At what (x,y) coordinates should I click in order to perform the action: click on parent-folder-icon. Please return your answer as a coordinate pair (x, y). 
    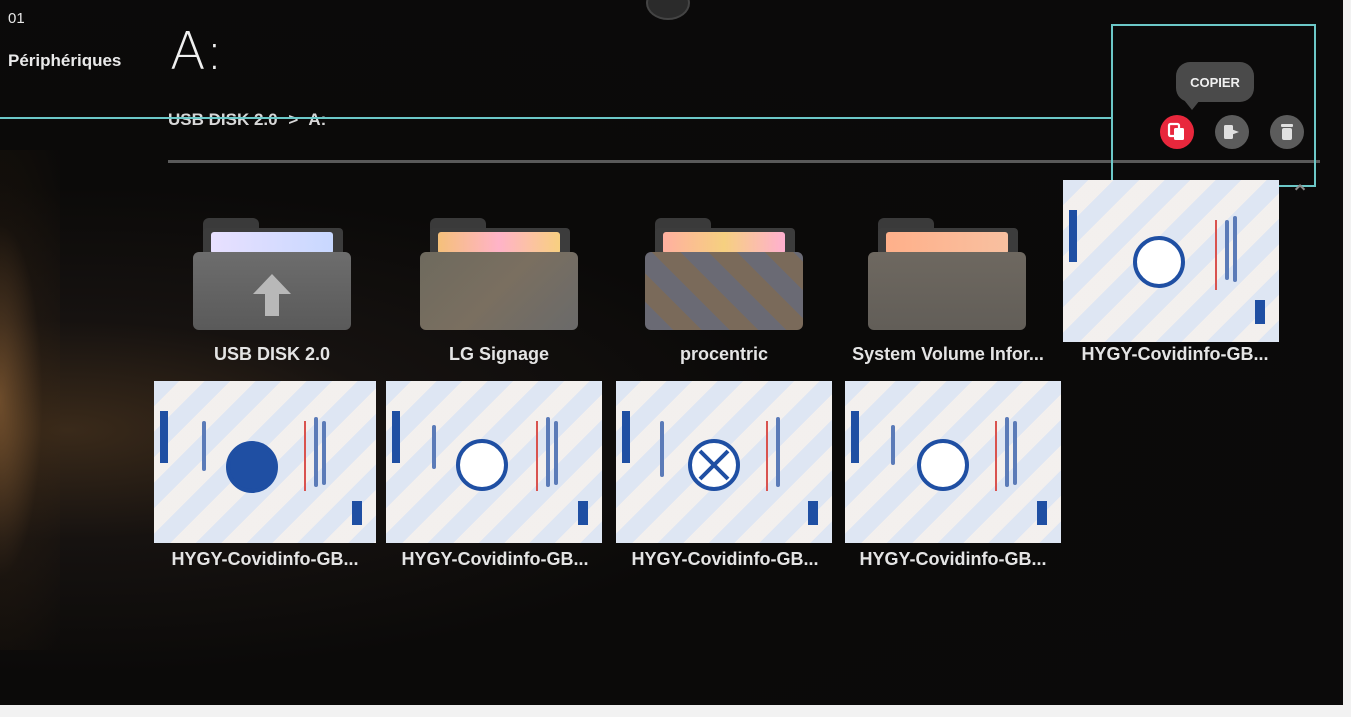
    Looking at the image, I should click on (272, 274).